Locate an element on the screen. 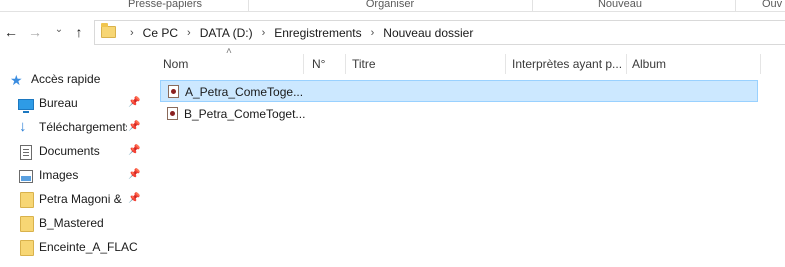  sidebar-item-label: B_Mastered is located at coordinates (71, 223).